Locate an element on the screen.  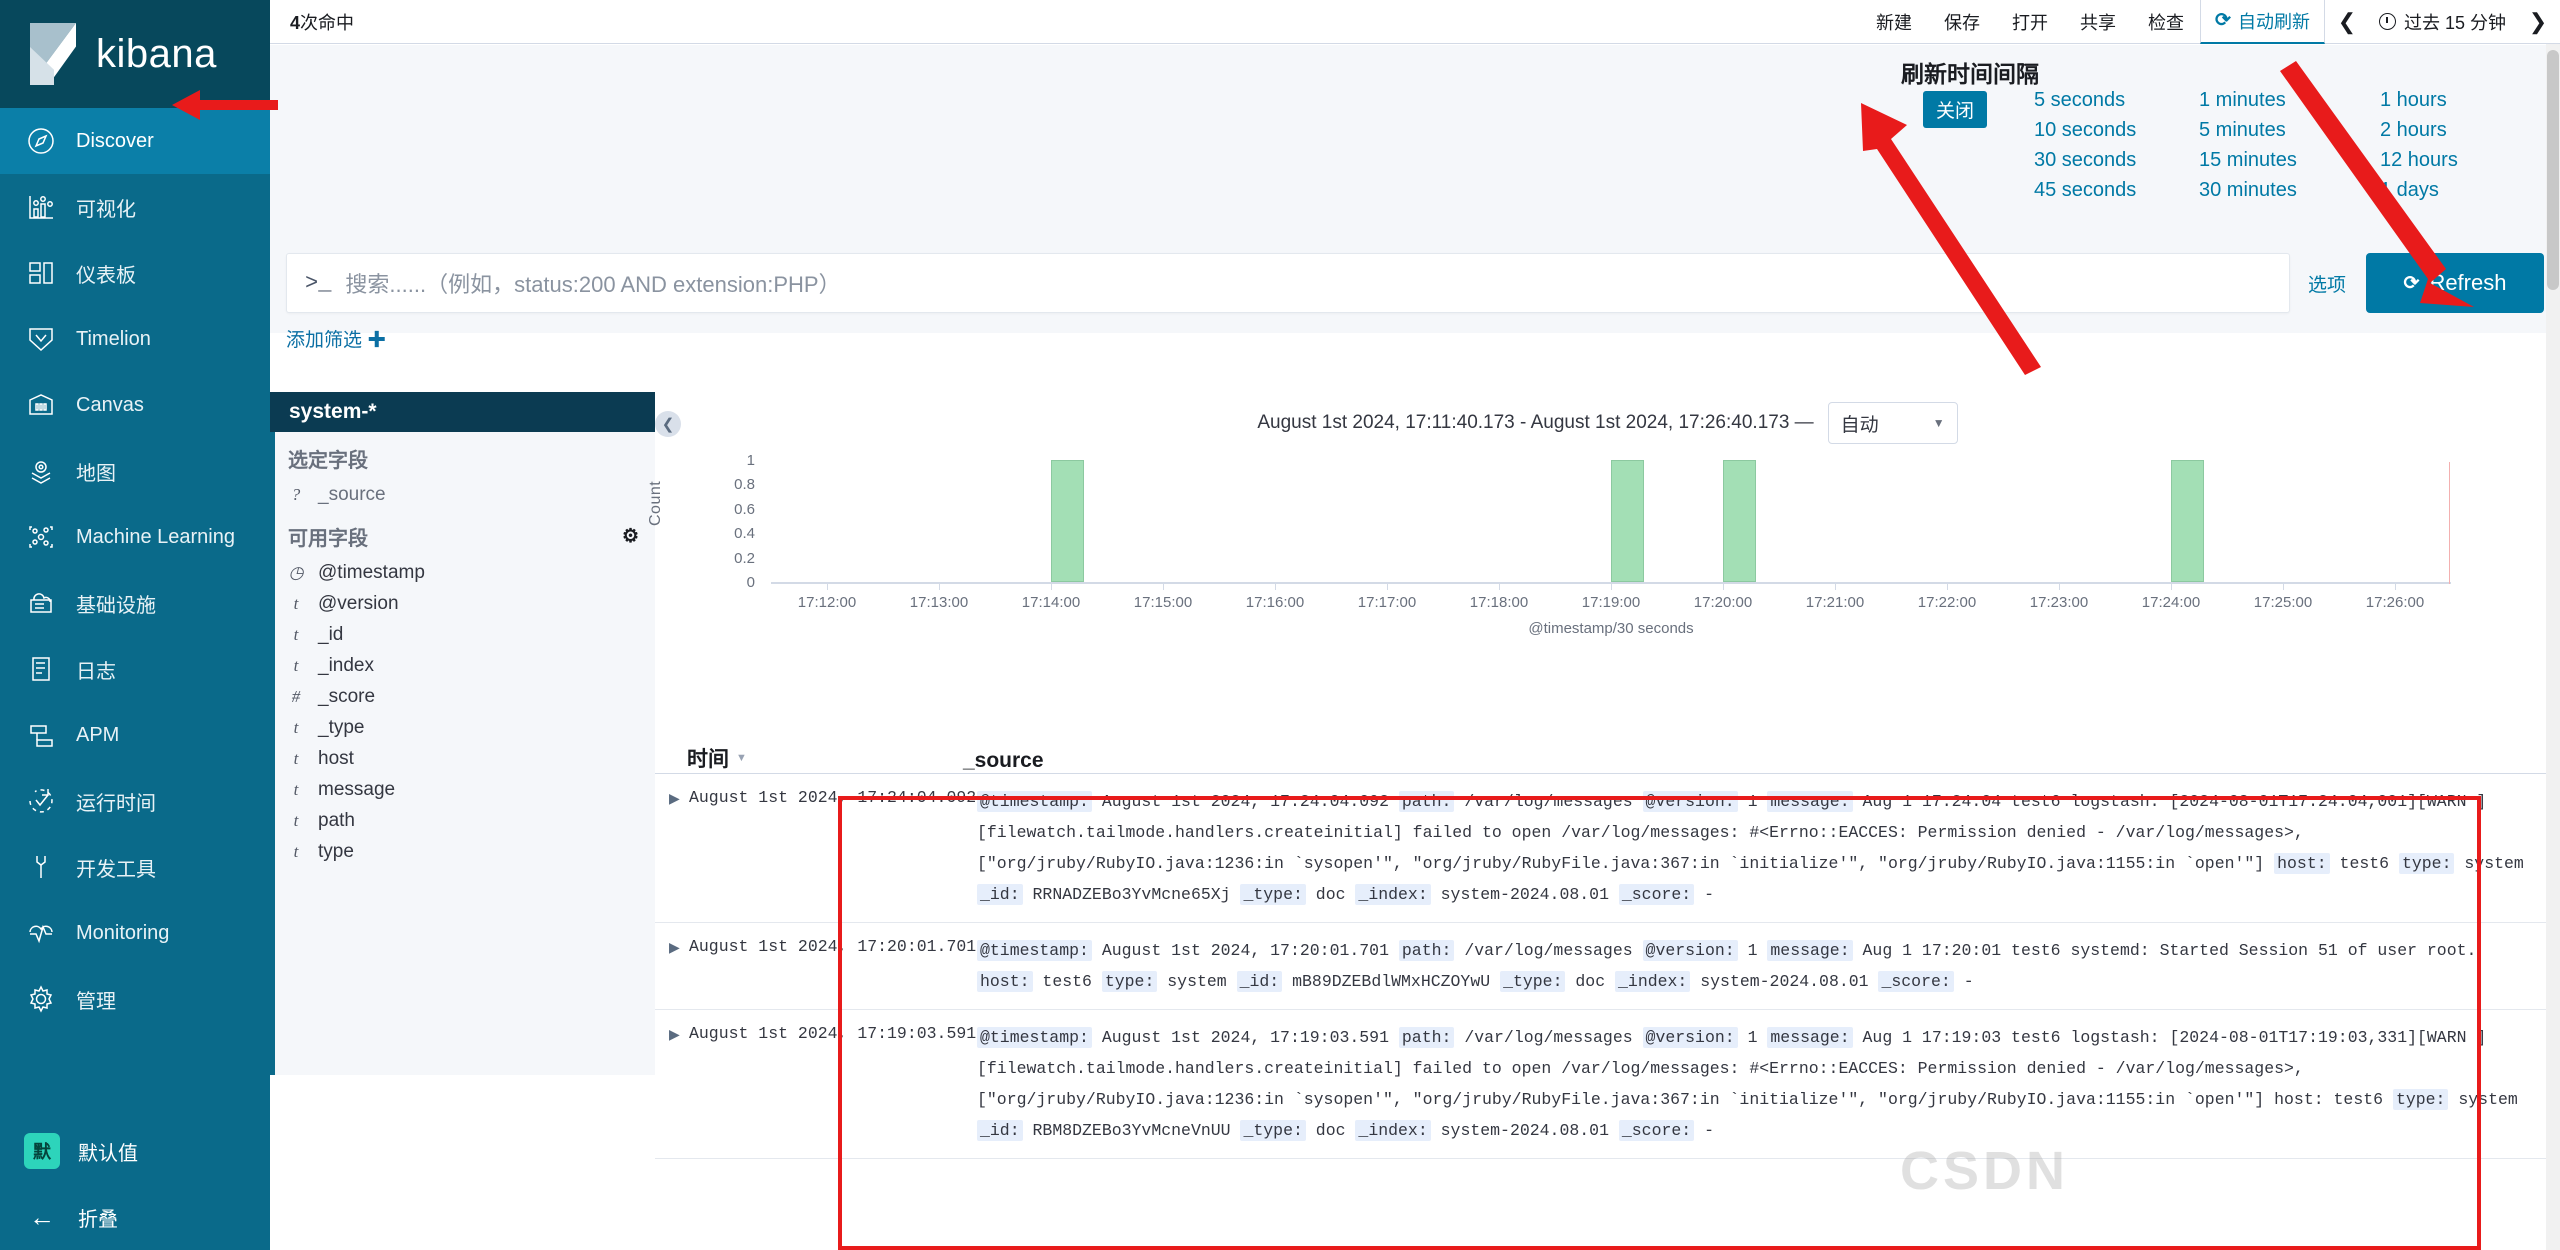
field-row-id: t _id is located at coordinates (465, 634).